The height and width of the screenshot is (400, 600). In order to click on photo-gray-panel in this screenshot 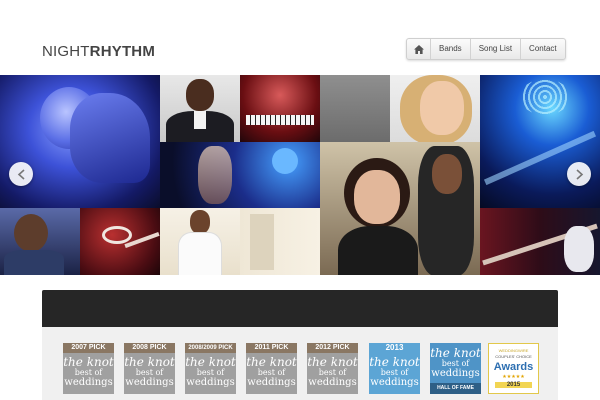, I will do `click(355, 108)`.